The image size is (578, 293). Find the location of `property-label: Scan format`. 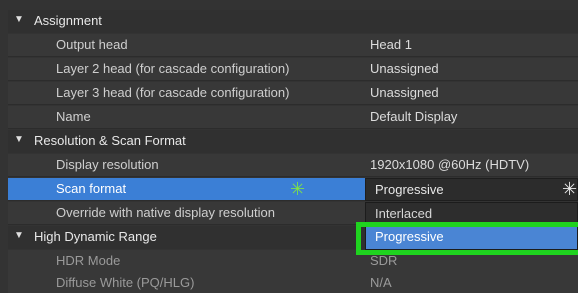

property-label: Scan format is located at coordinates (91, 188).